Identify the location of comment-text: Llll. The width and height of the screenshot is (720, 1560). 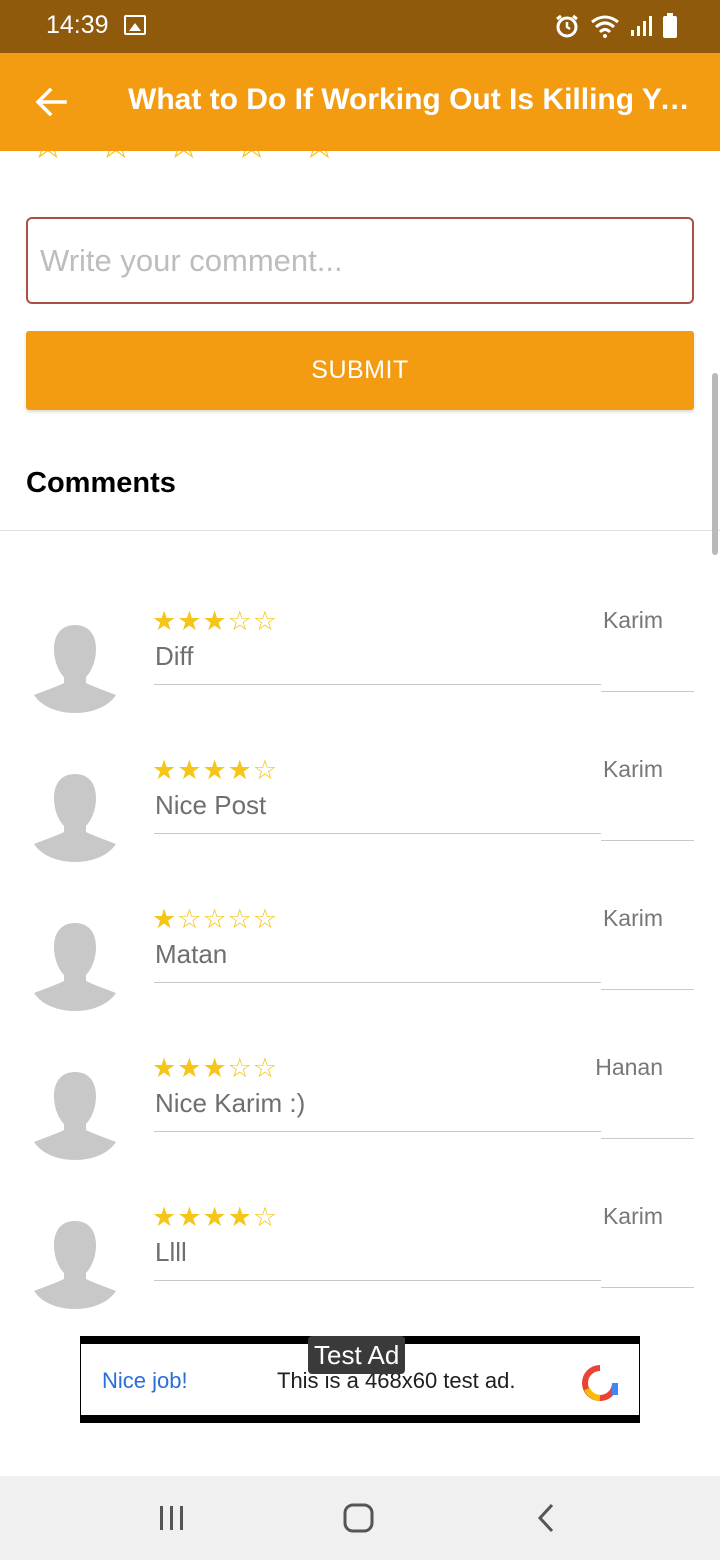
(171, 1252).